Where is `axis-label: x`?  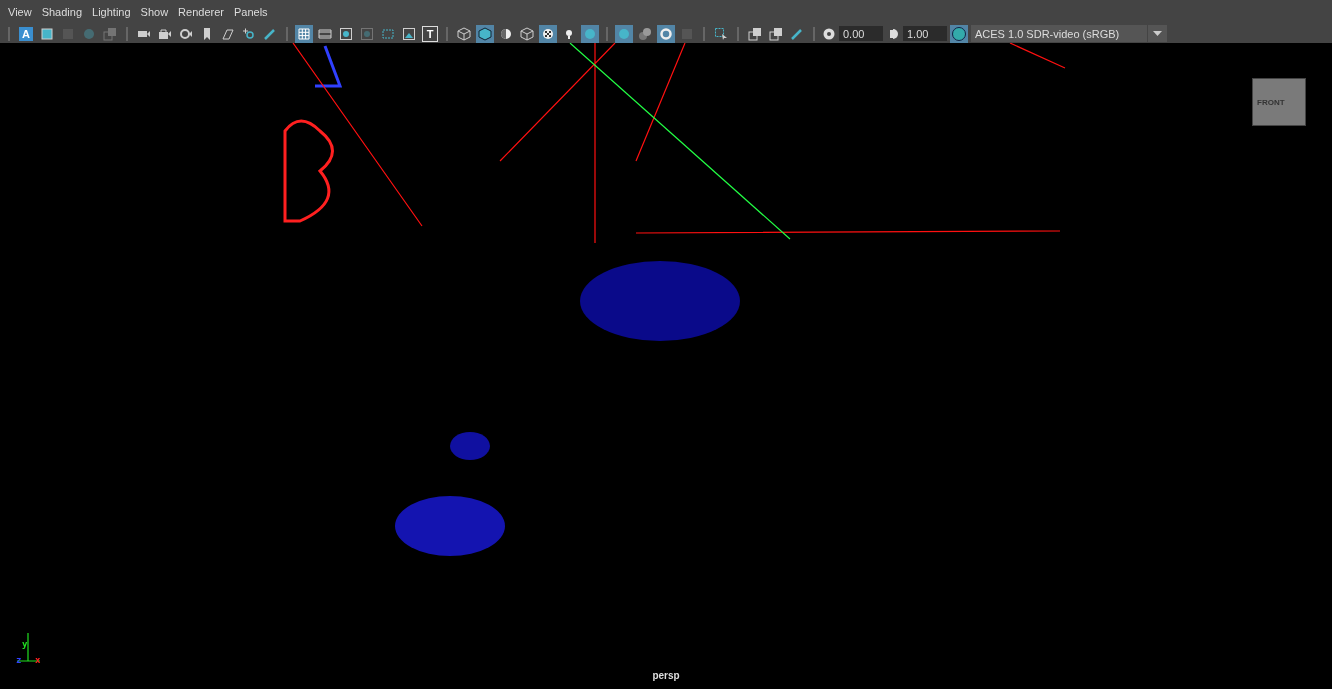 axis-label: x is located at coordinates (38, 660).